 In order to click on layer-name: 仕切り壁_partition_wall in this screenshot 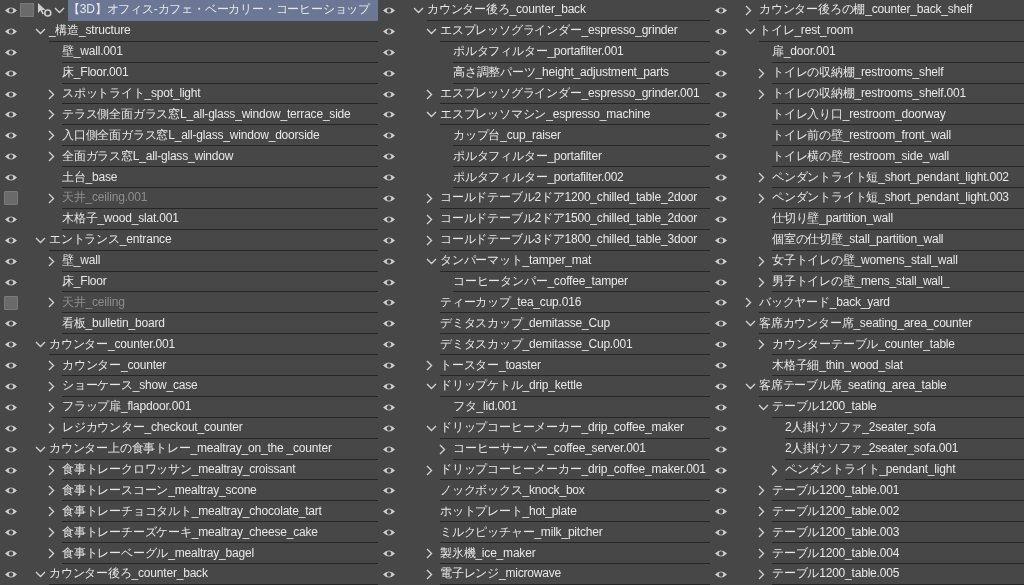, I will do `click(832, 219)`.